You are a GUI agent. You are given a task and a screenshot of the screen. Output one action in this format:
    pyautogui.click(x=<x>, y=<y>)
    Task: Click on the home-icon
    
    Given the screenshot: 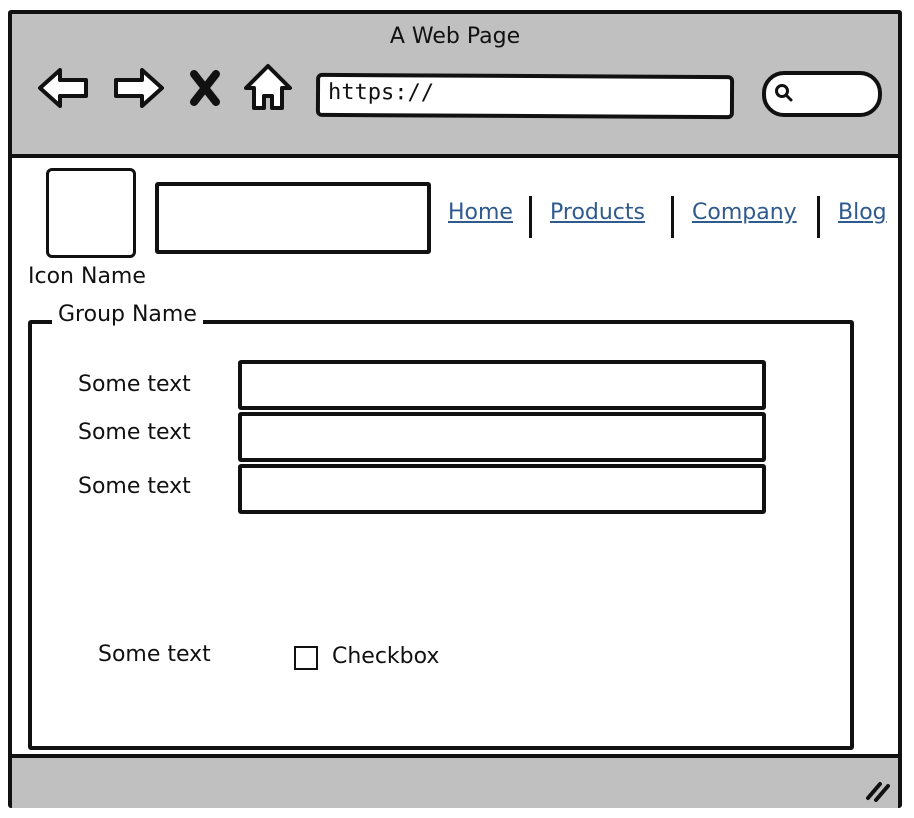 What is the action you would take?
    pyautogui.click(x=268, y=88)
    